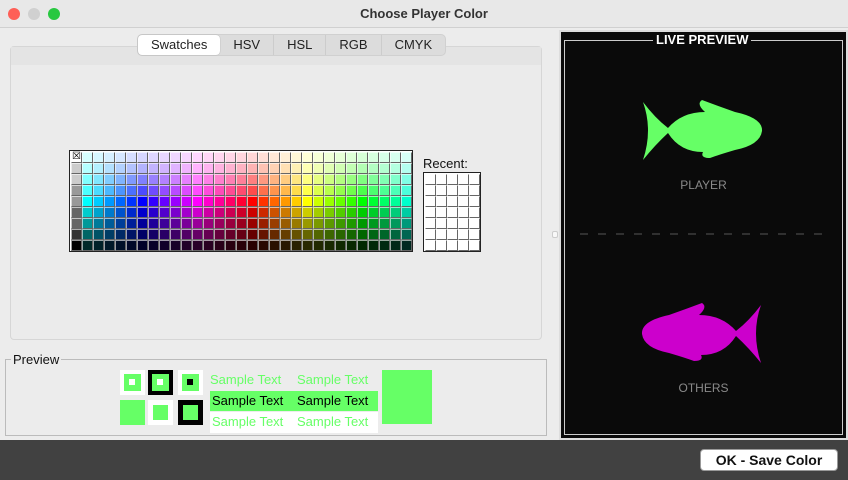 This screenshot has width=848, height=480. I want to click on zoom-window-button, so click(54, 14).